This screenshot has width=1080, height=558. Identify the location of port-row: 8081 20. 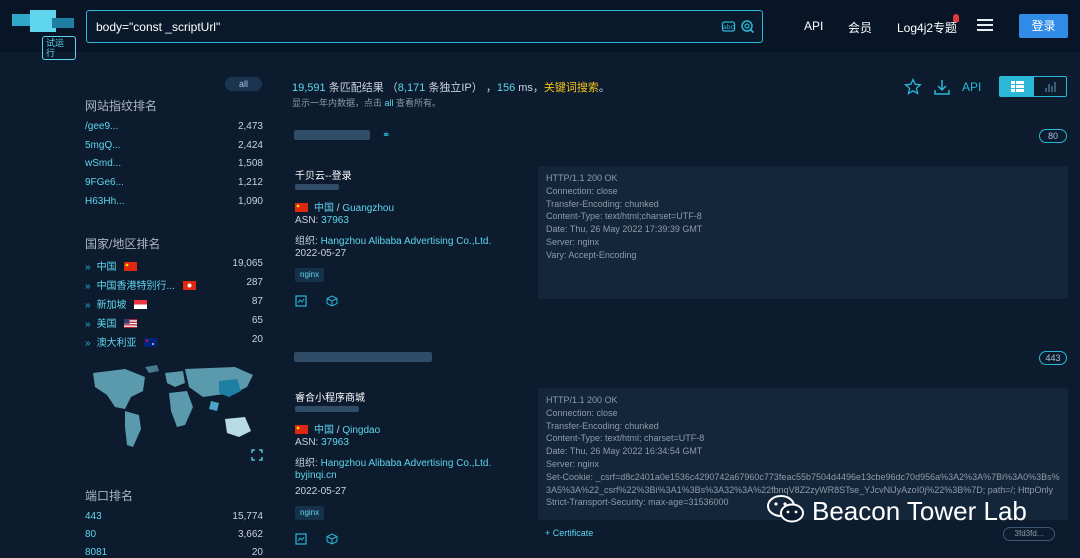
(174, 552).